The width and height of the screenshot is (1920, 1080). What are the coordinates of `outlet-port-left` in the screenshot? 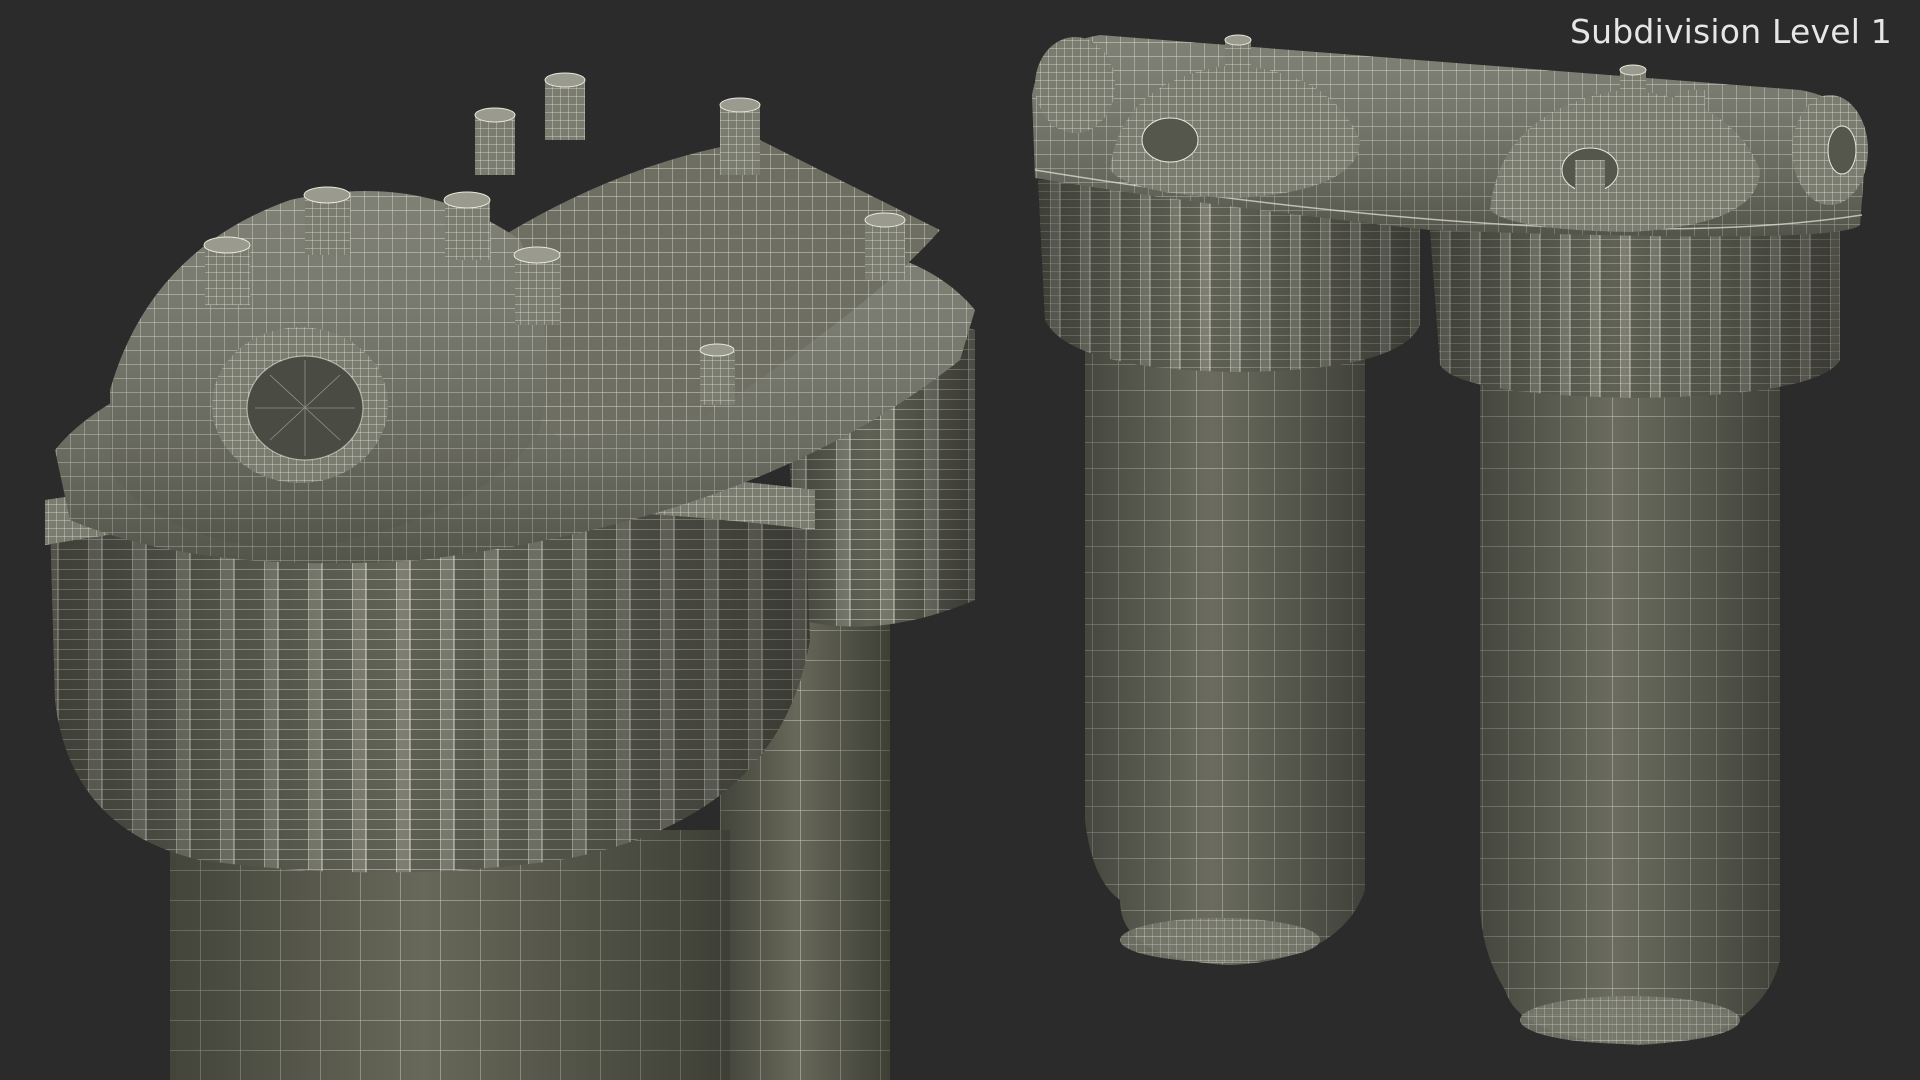 It's located at (1075, 85).